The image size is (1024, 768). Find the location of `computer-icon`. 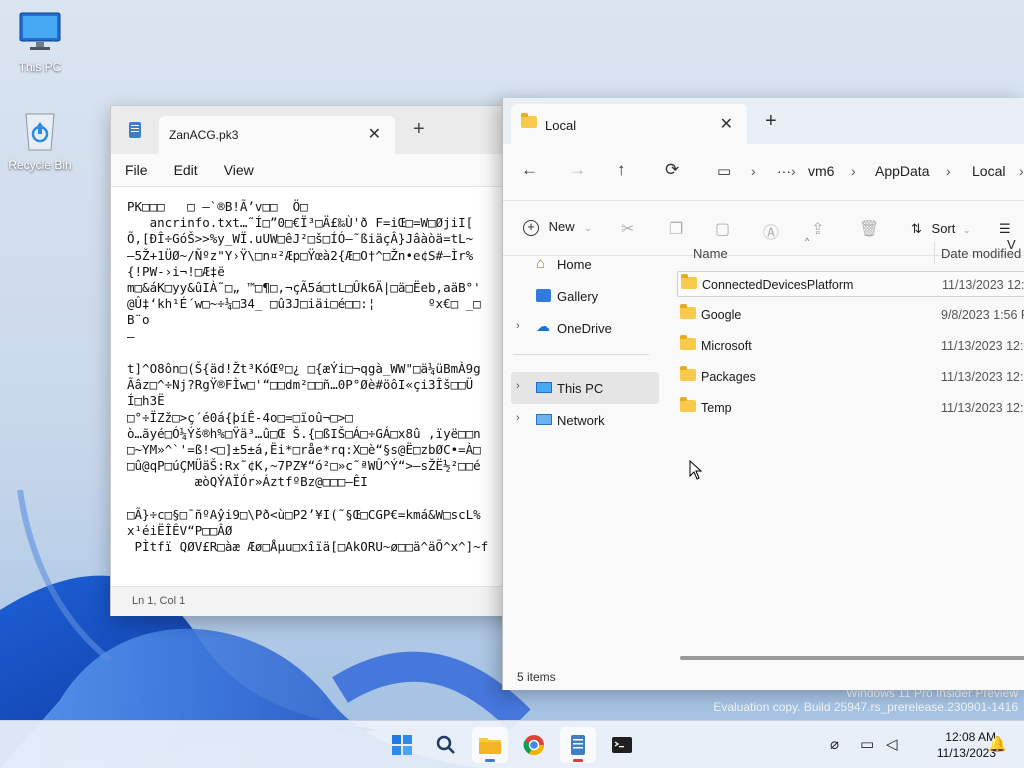

computer-icon is located at coordinates (544, 387).